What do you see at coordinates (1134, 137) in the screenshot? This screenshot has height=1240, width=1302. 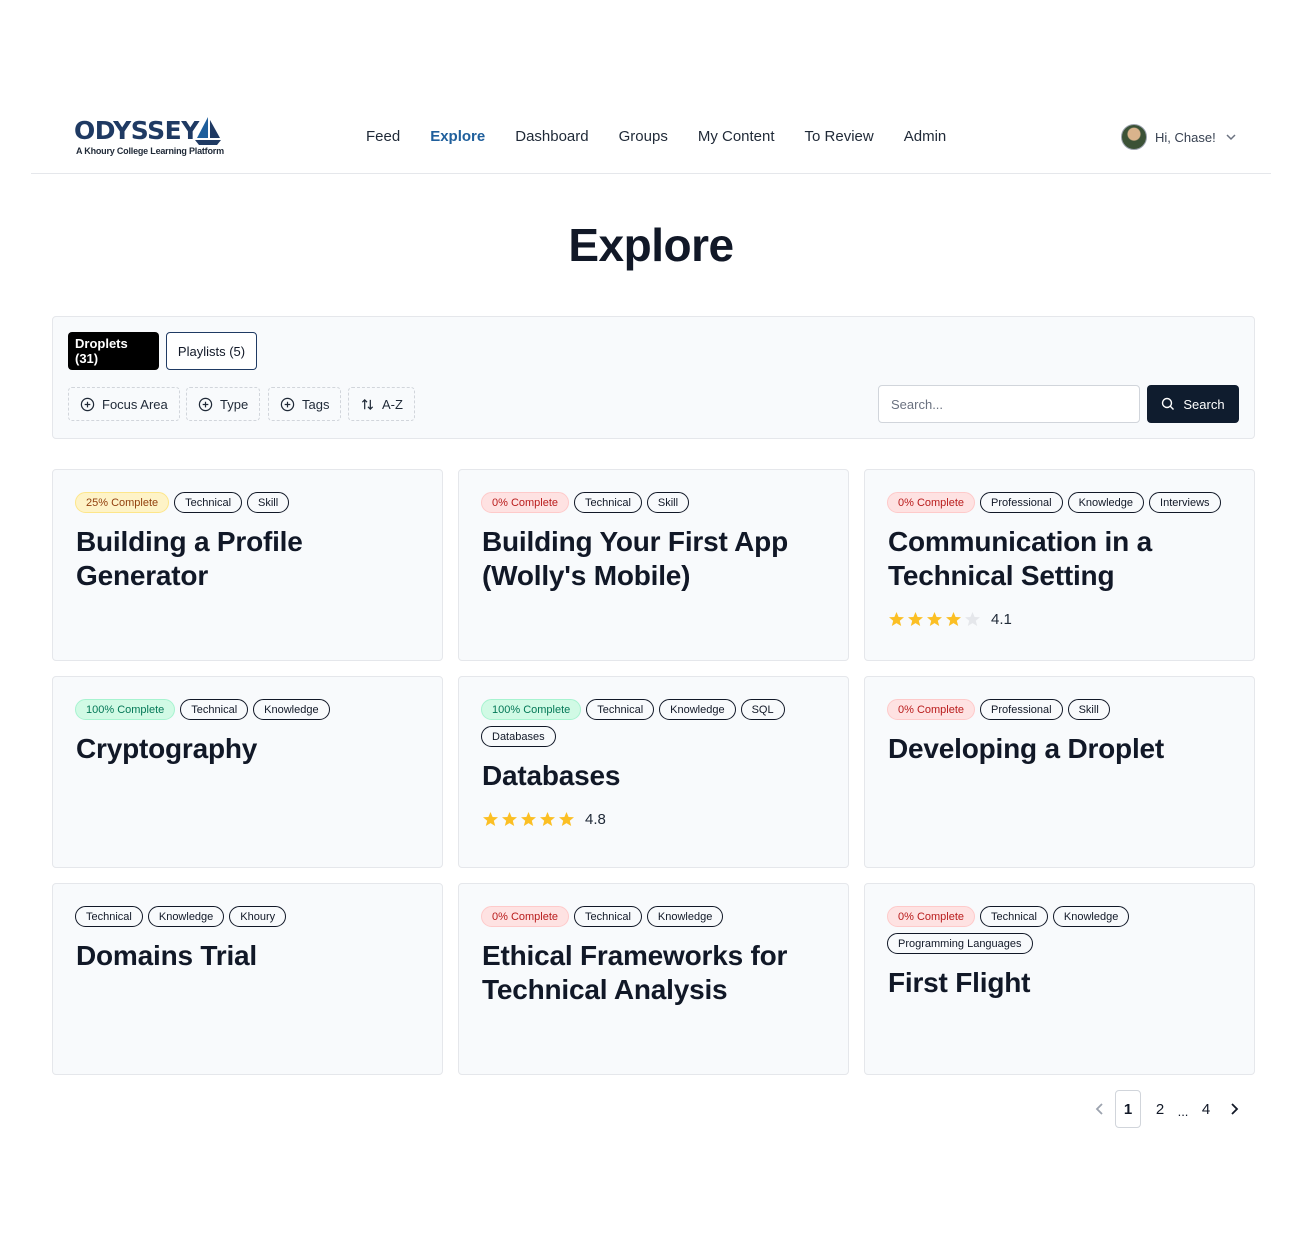 I see `avatar` at bounding box center [1134, 137].